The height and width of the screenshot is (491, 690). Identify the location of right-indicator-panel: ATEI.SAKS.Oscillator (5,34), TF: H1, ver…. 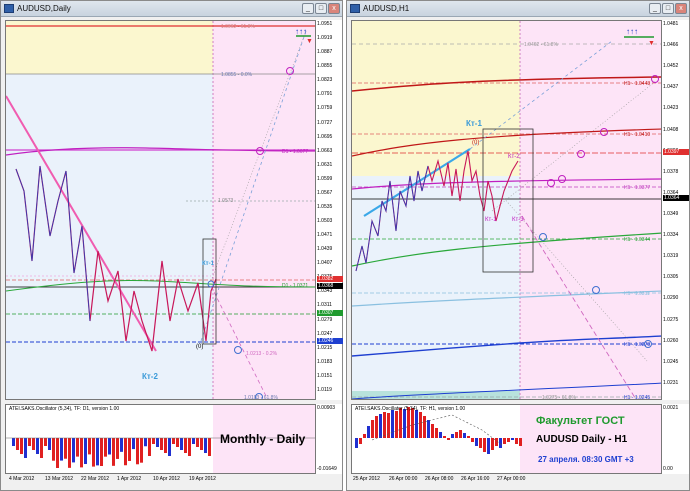
(506, 439).